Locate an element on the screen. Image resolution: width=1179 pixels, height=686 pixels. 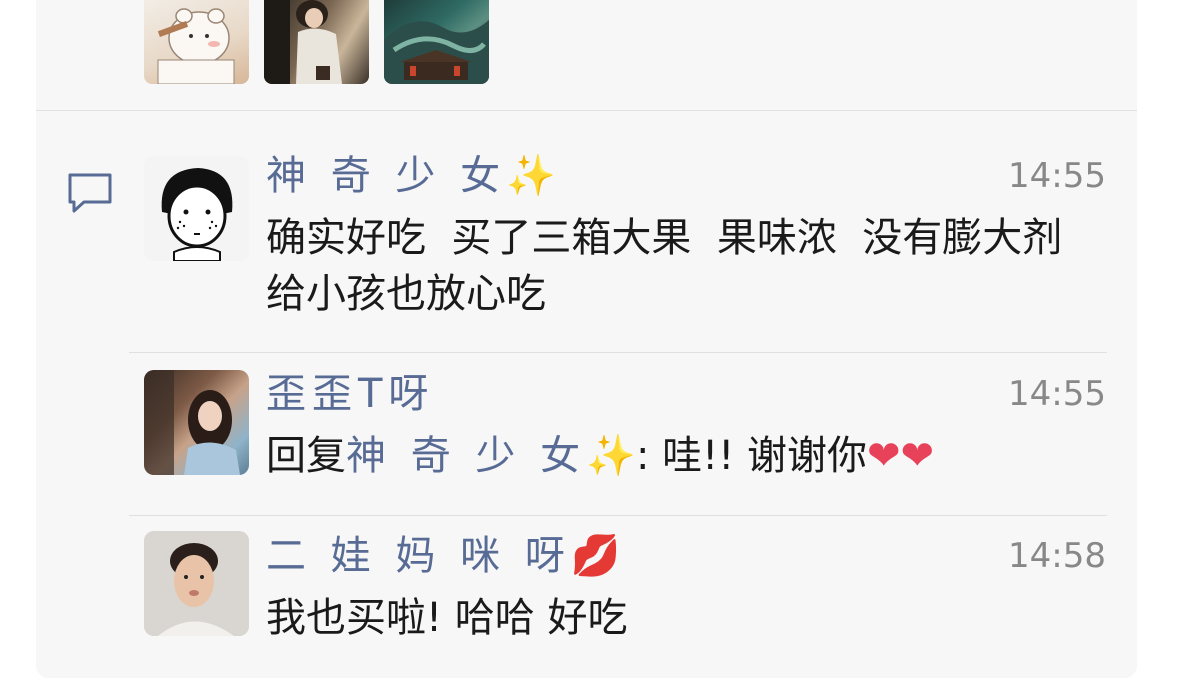
comment-text: 回复神 奇 少 女✨: 哇!! 谢谢你❤❤ is located at coordinates (687, 456).